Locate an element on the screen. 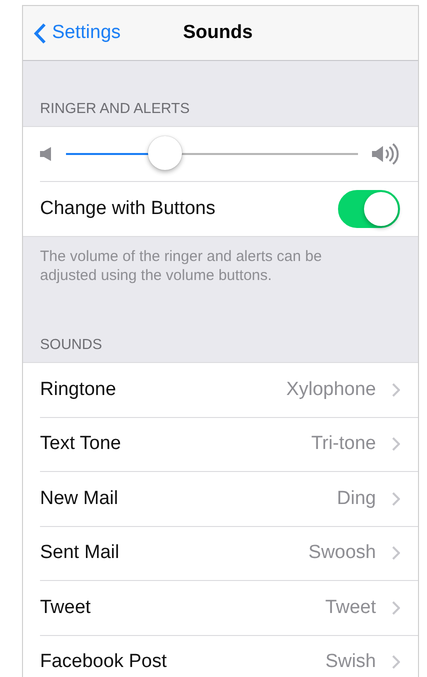 The height and width of the screenshot is (677, 427). row-label: New Mail is located at coordinates (80, 499).